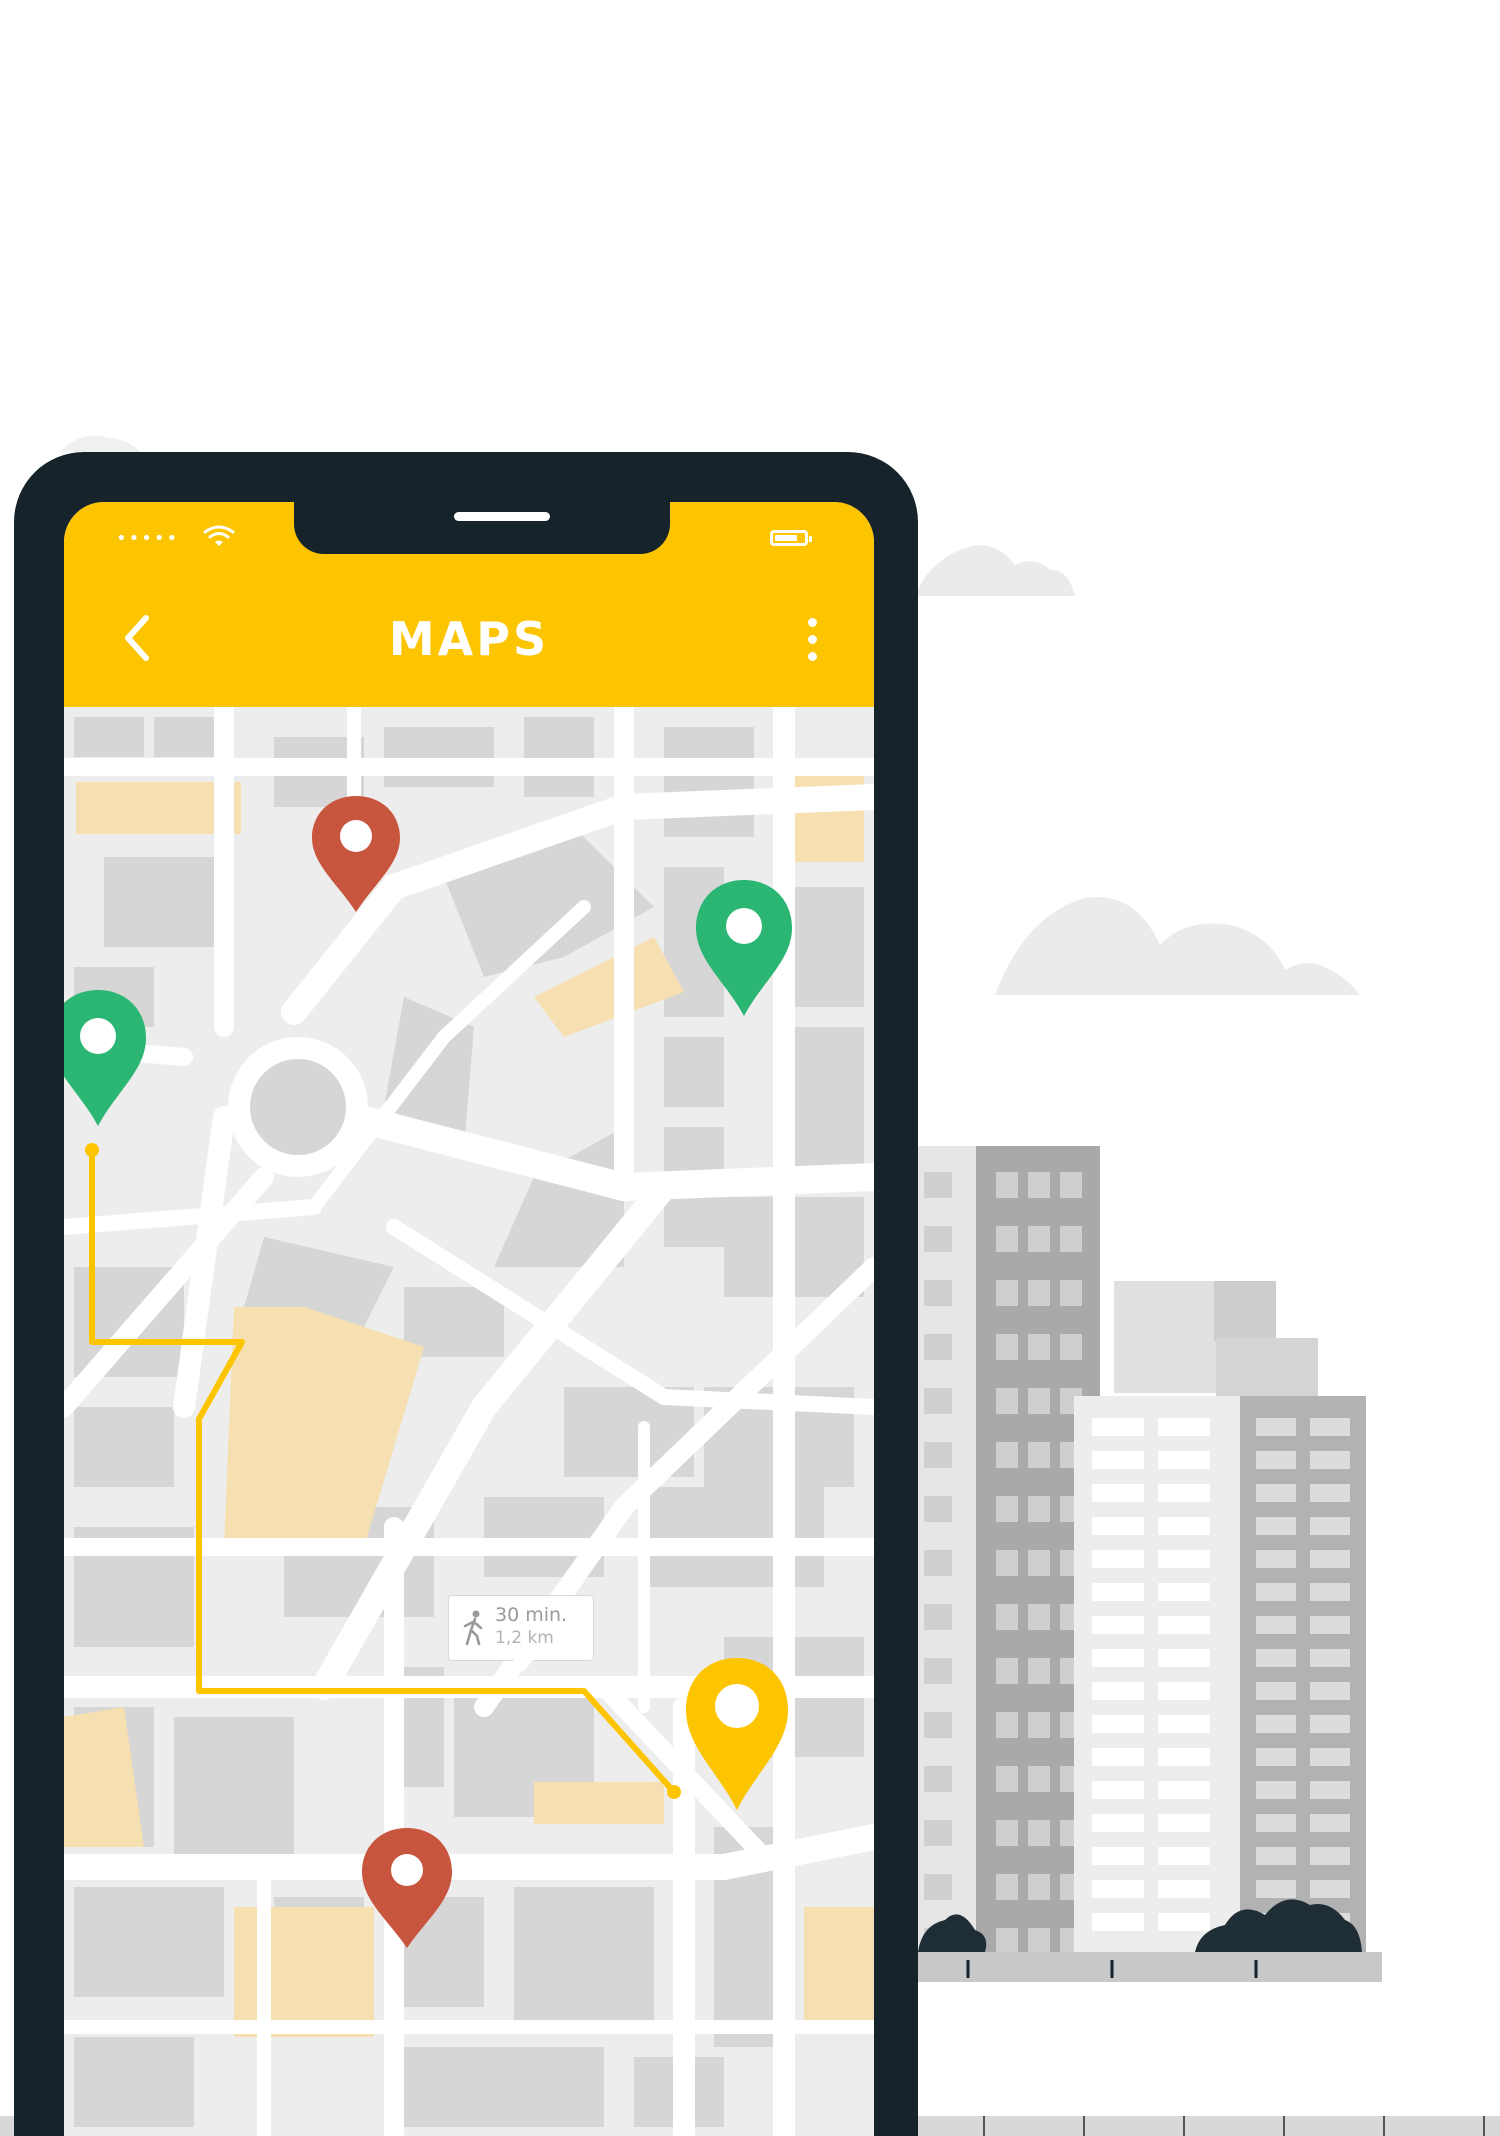  I want to click on route-distance: 1,2 km, so click(524, 1638).